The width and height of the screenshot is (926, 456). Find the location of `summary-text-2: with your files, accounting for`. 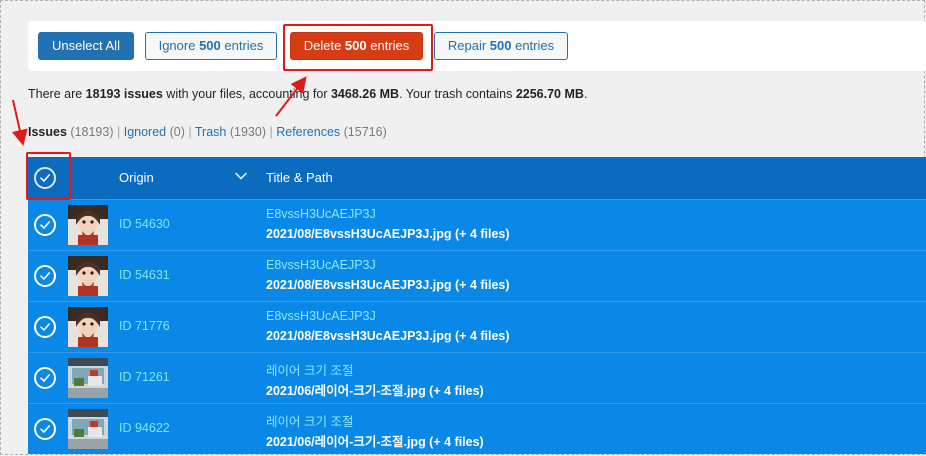

summary-text-2: with your files, accounting for is located at coordinates (246, 94).